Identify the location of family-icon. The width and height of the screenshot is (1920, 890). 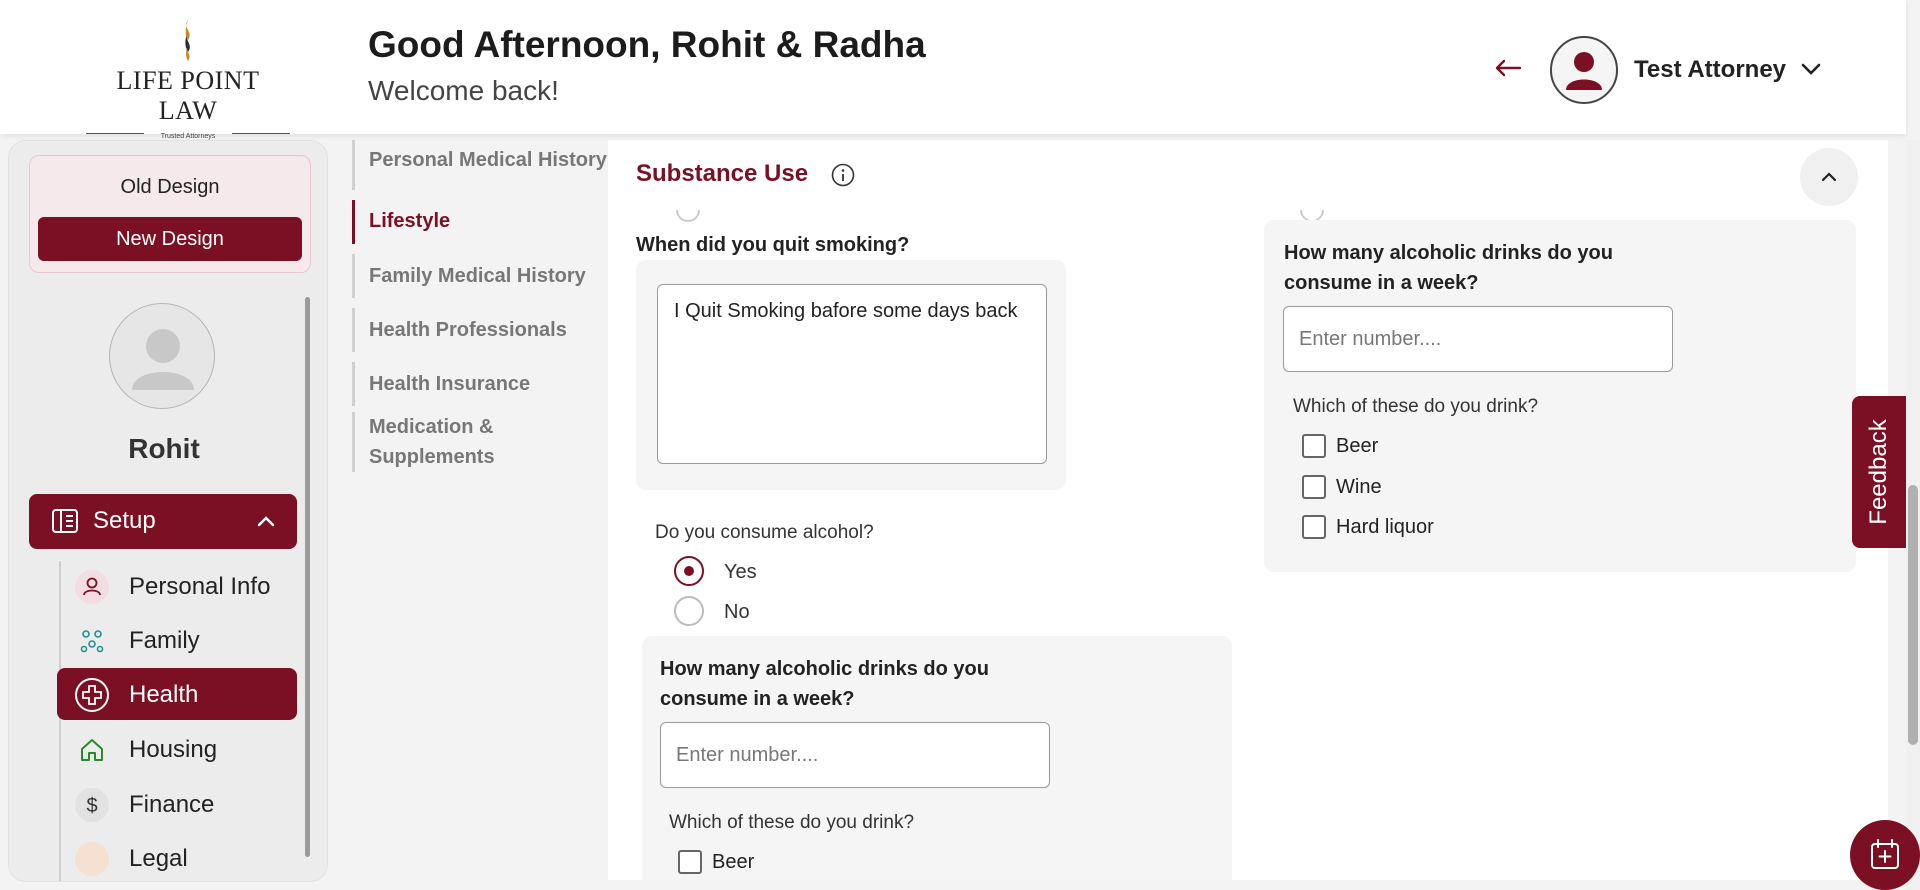
(92, 641).